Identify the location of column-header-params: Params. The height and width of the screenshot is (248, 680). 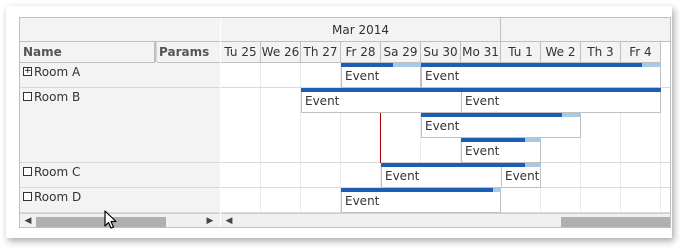
(188, 52).